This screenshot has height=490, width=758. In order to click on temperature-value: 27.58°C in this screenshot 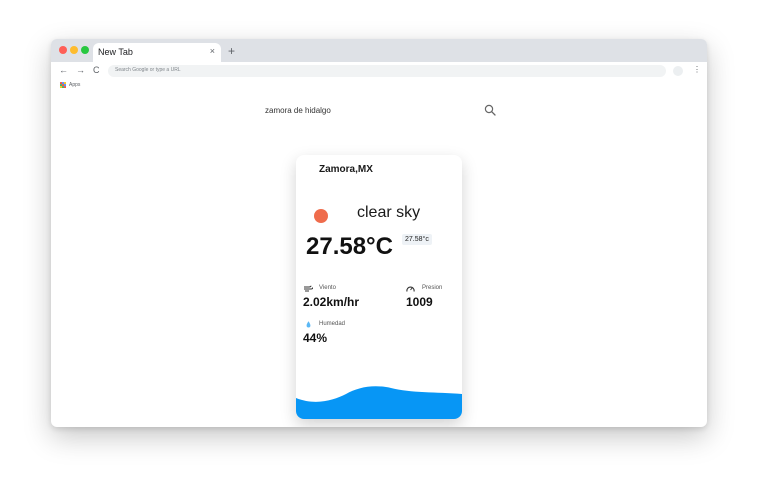, I will do `click(349, 246)`.